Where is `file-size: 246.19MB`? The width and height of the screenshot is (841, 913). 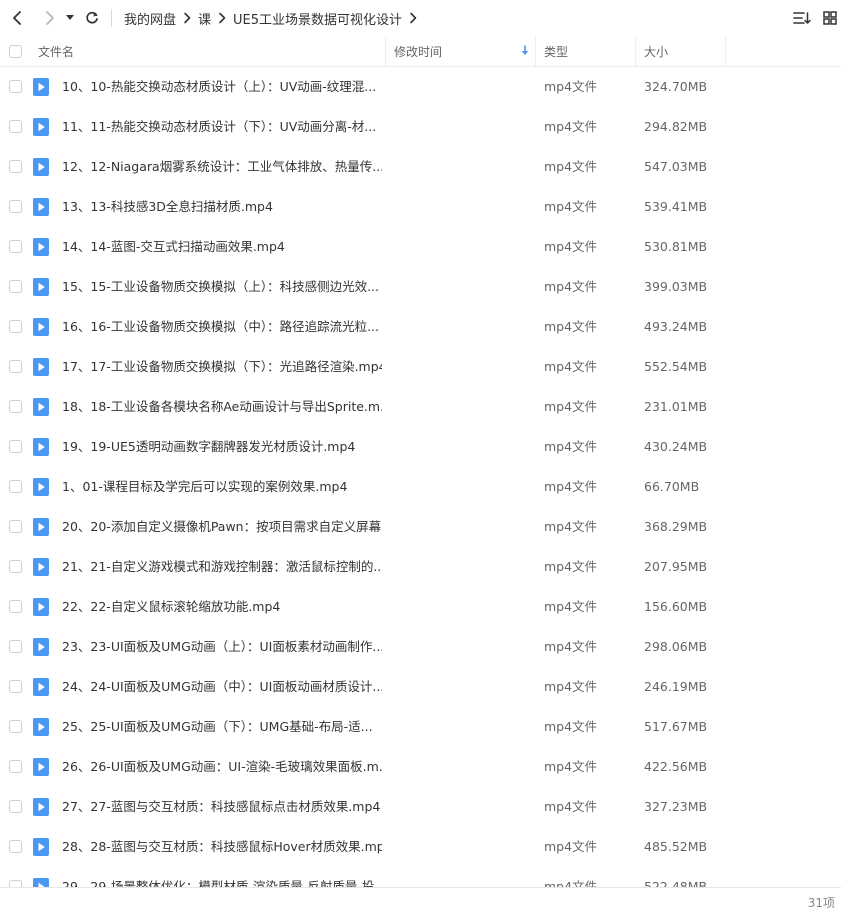
file-size: 246.19MB is located at coordinates (676, 686).